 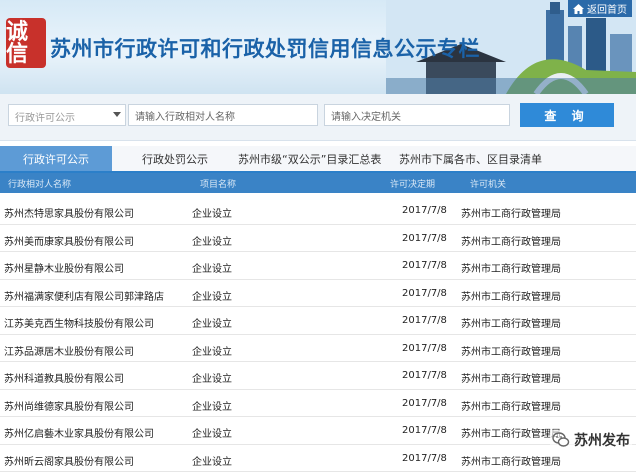 I want to click on watermark-text: 苏州发布, so click(x=602, y=440).